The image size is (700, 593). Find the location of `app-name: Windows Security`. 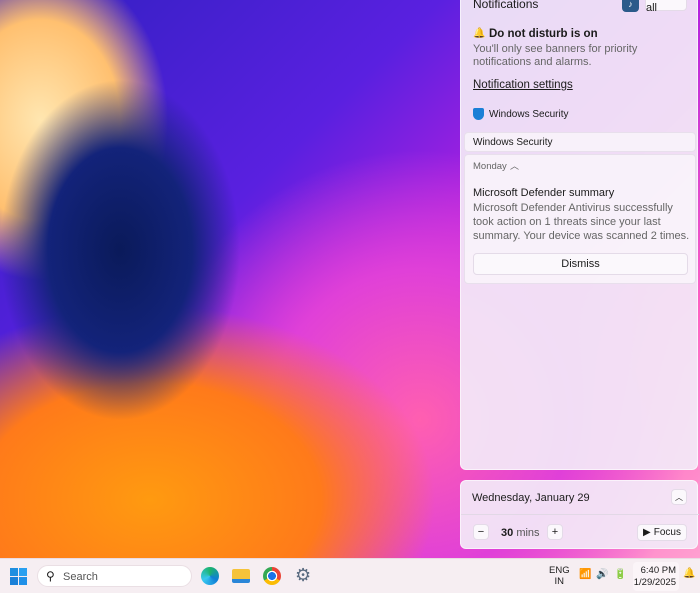

app-name: Windows Security is located at coordinates (529, 114).